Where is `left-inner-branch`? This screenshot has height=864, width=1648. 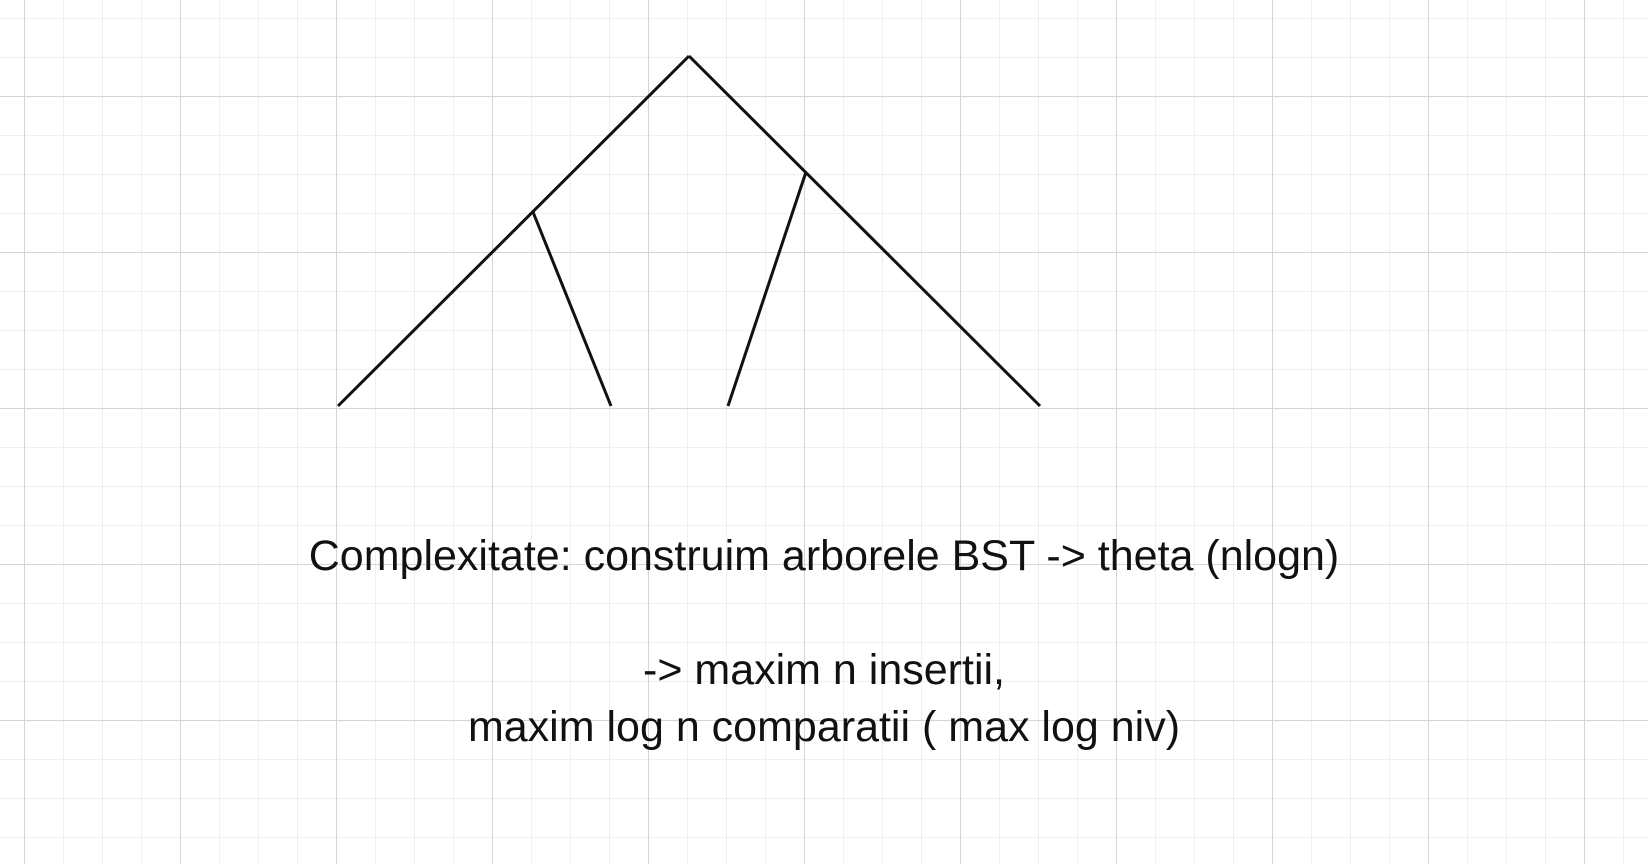
left-inner-branch is located at coordinates (572, 309).